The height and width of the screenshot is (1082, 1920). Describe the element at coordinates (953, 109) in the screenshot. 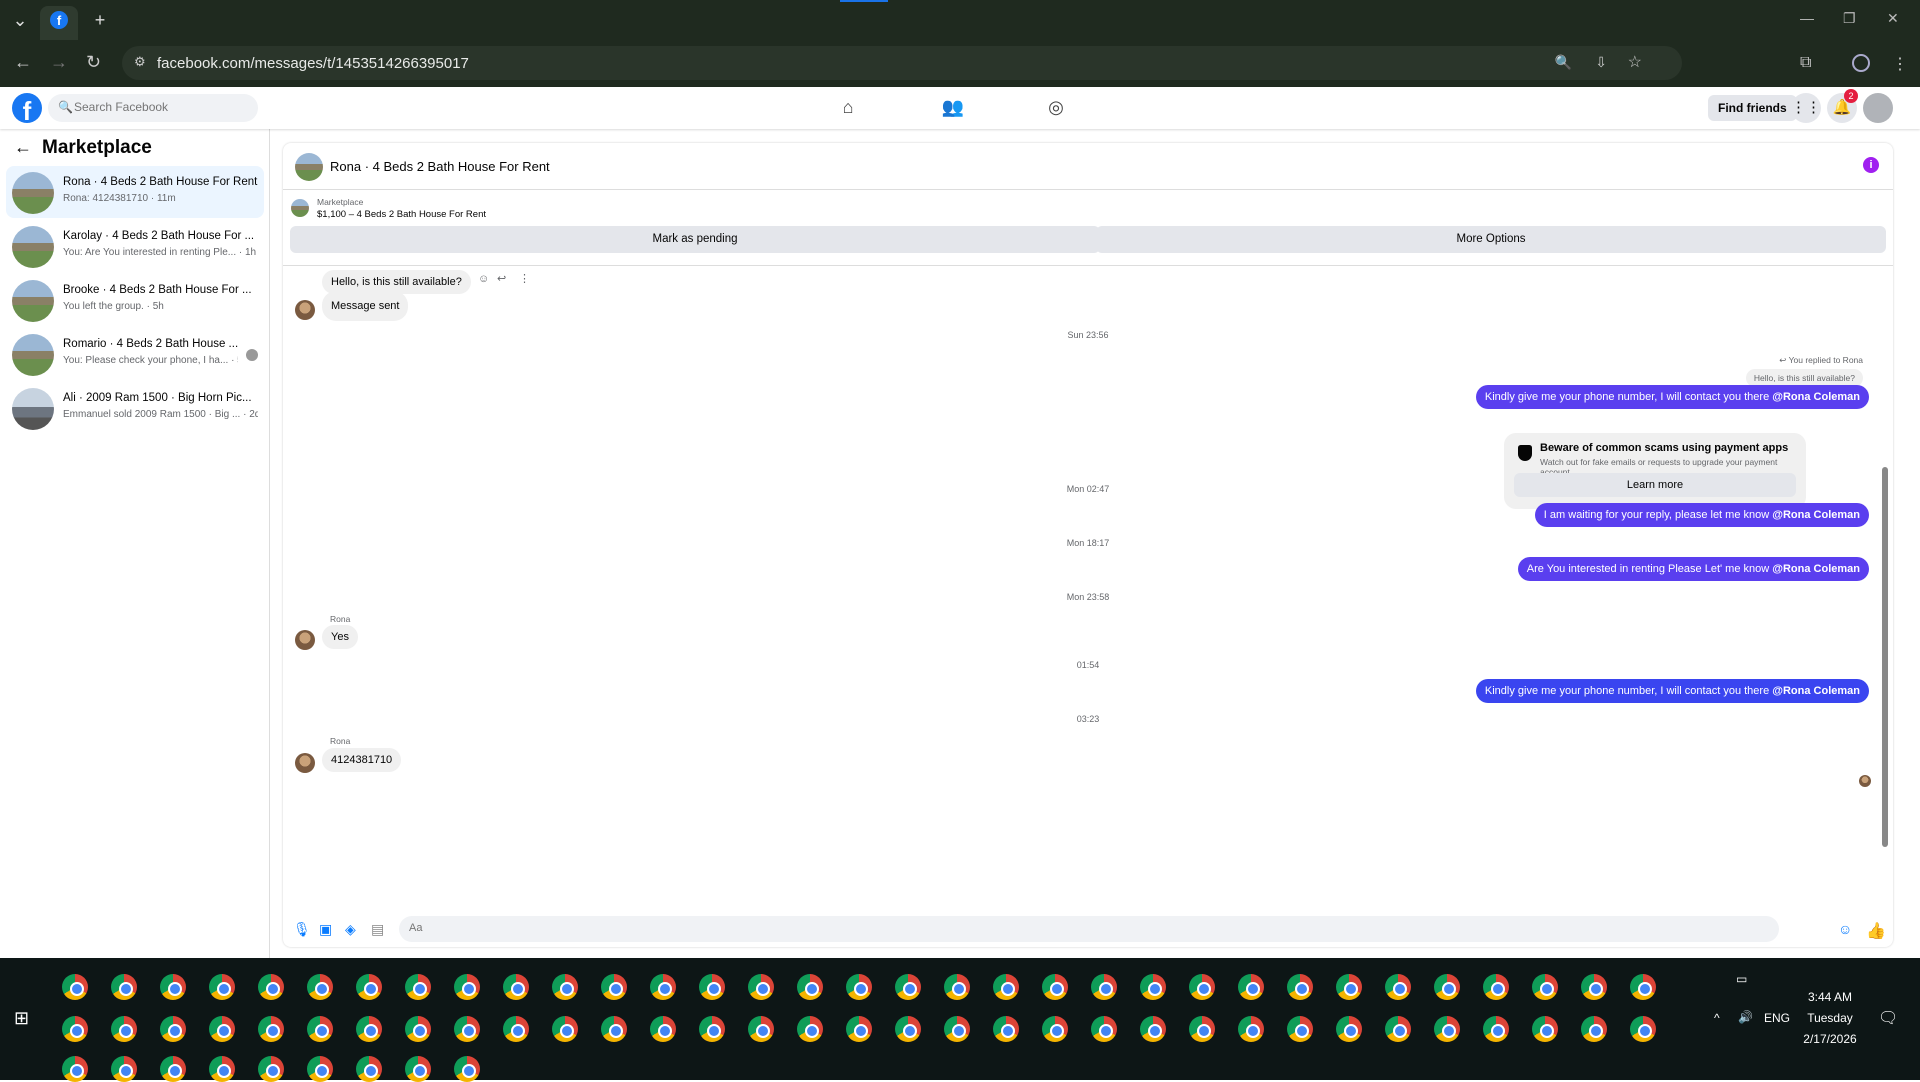

I see `friends-icon: 👥` at that location.